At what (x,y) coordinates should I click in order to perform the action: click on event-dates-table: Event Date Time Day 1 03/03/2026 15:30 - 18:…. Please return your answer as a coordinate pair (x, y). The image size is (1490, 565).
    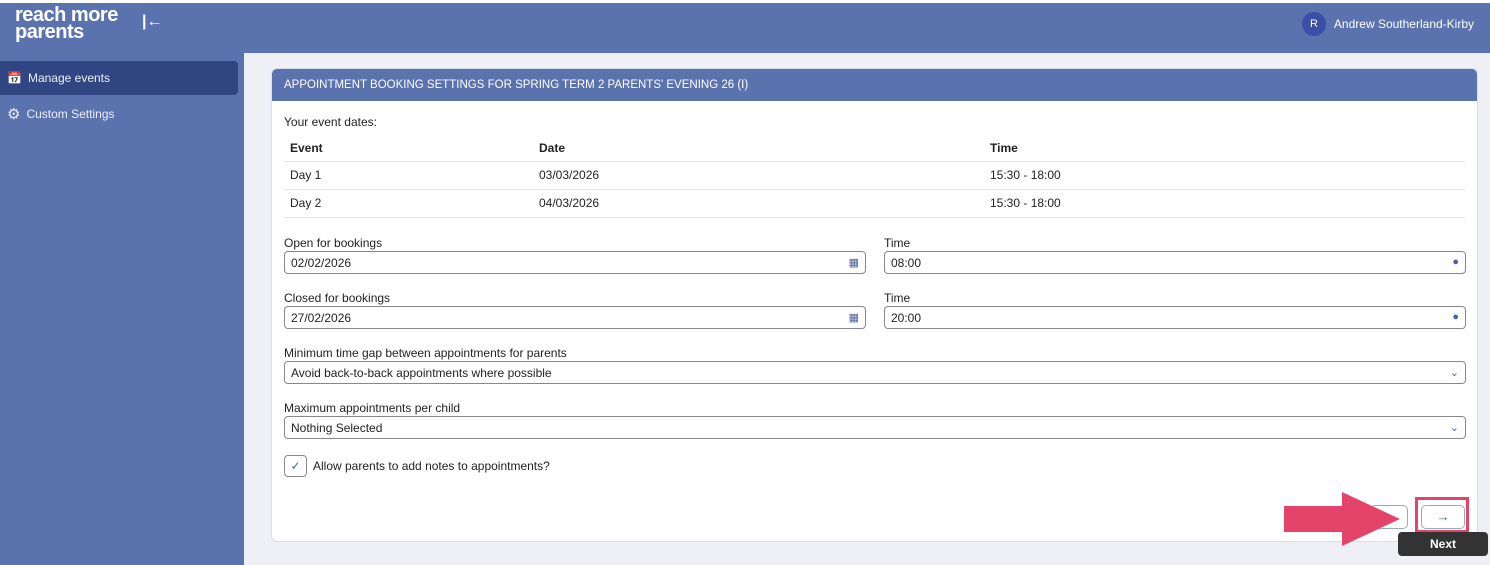
    Looking at the image, I should click on (874, 176).